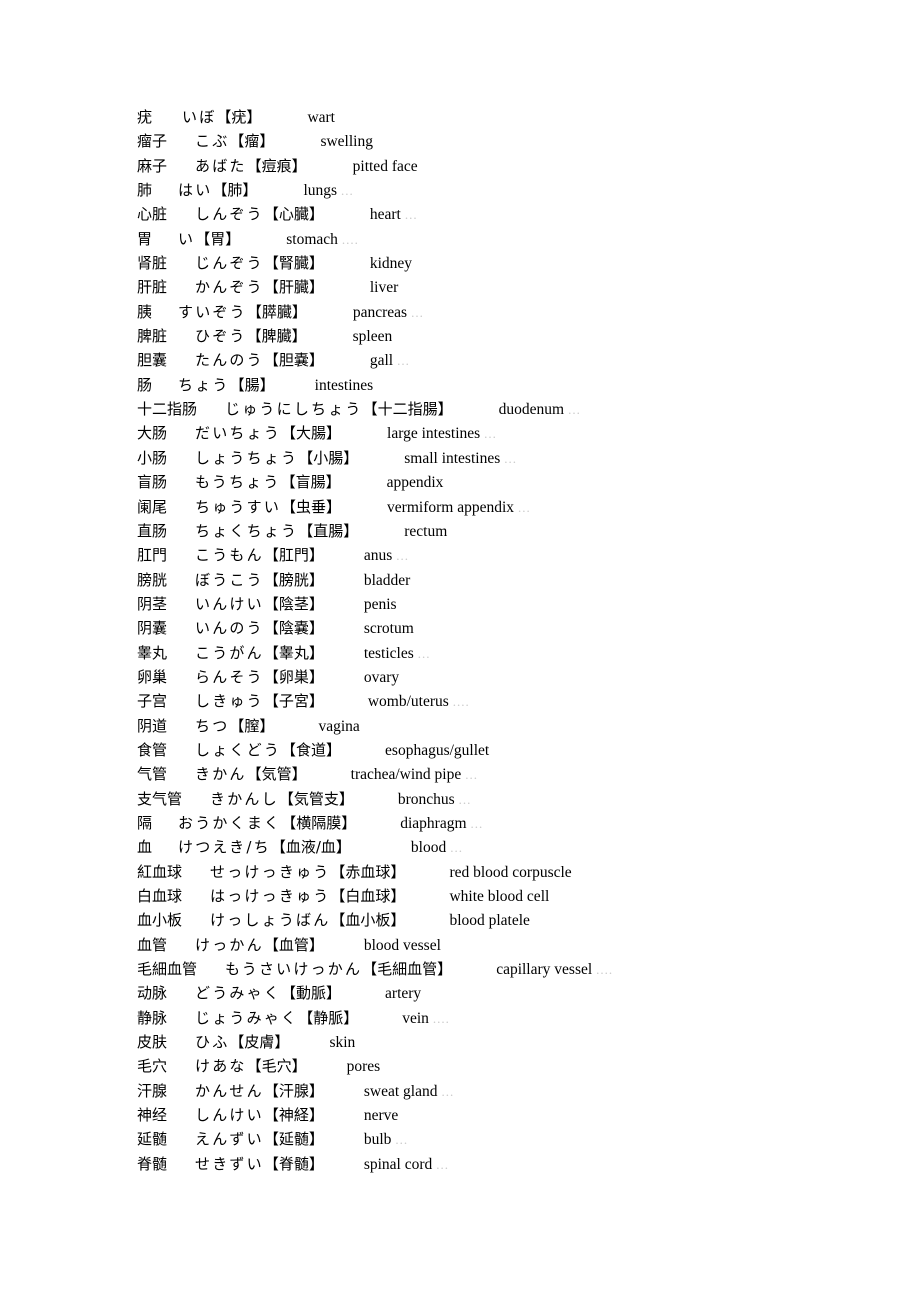 The width and height of the screenshot is (920, 1302). What do you see at coordinates (204, 384) in the screenshot?
I see `vocab-kana: ちょう` at bounding box center [204, 384].